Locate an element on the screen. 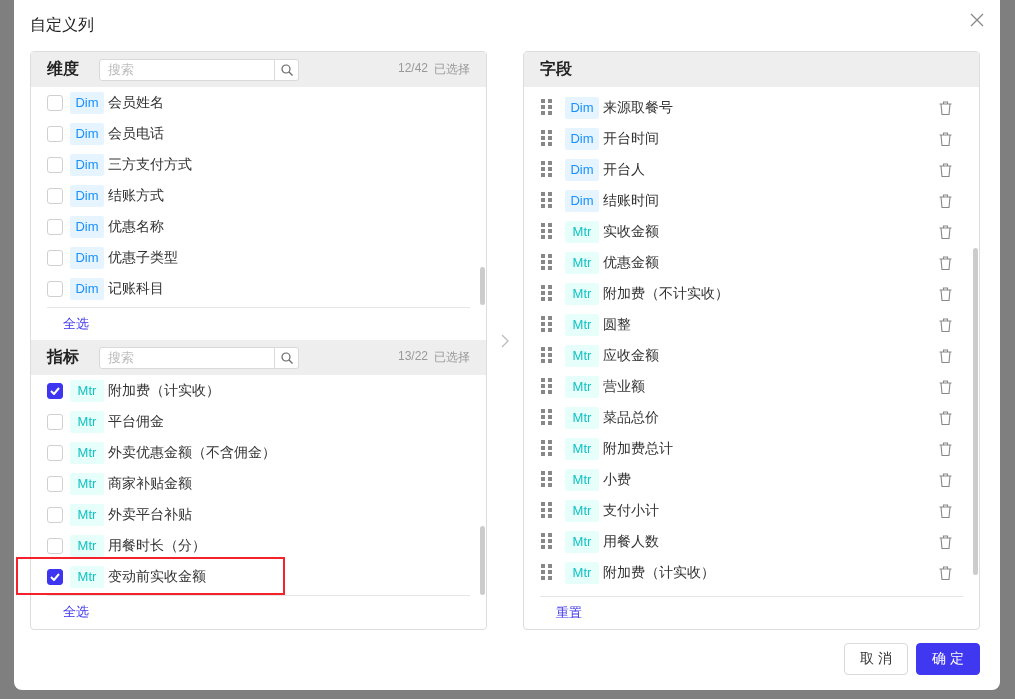  field-label: 菜品总价 is located at coordinates (631, 417).